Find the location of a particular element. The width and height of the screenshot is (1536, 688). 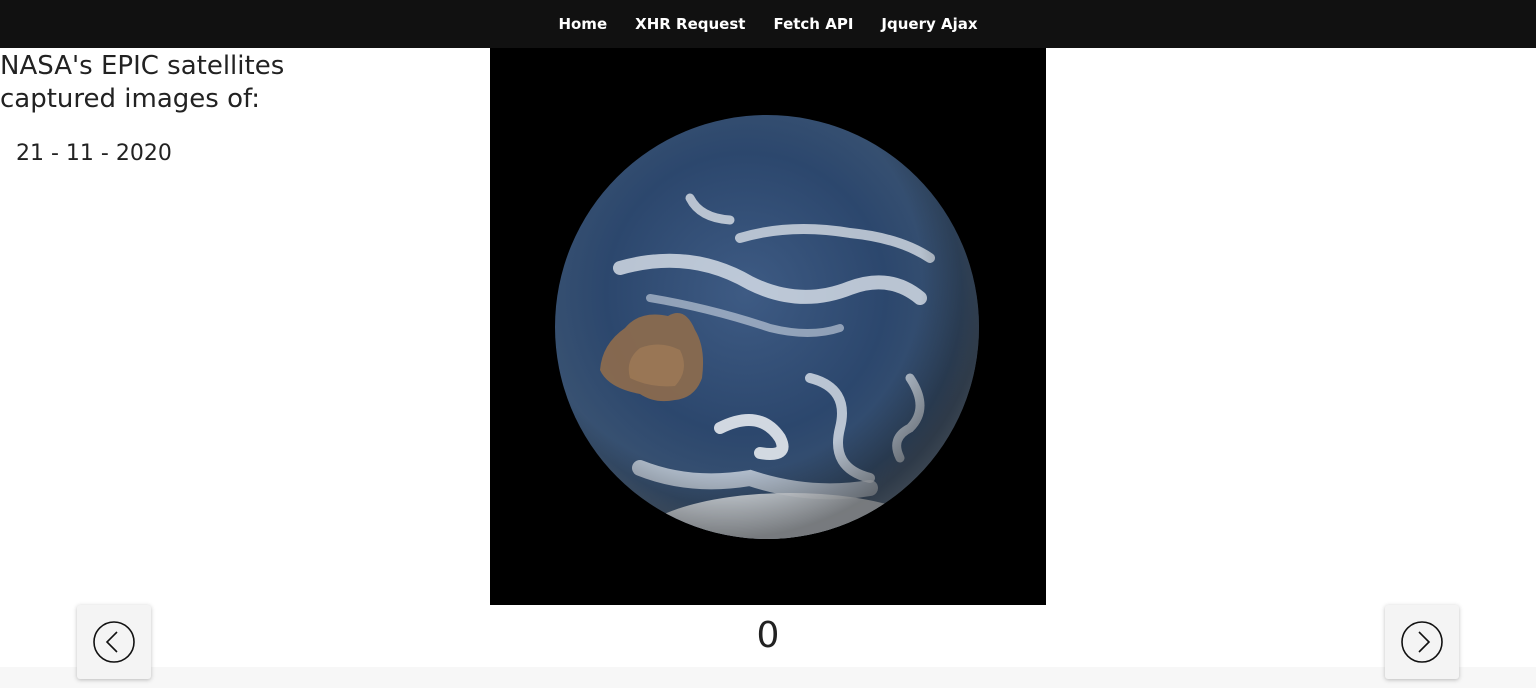

nav-home-link: Home is located at coordinates (582, 24).